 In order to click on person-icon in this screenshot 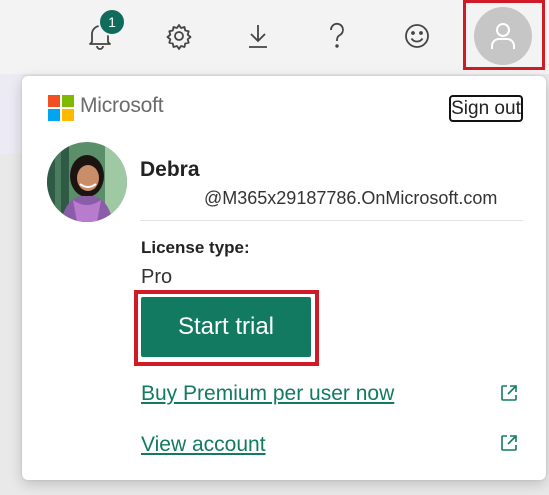, I will do `click(503, 36)`.